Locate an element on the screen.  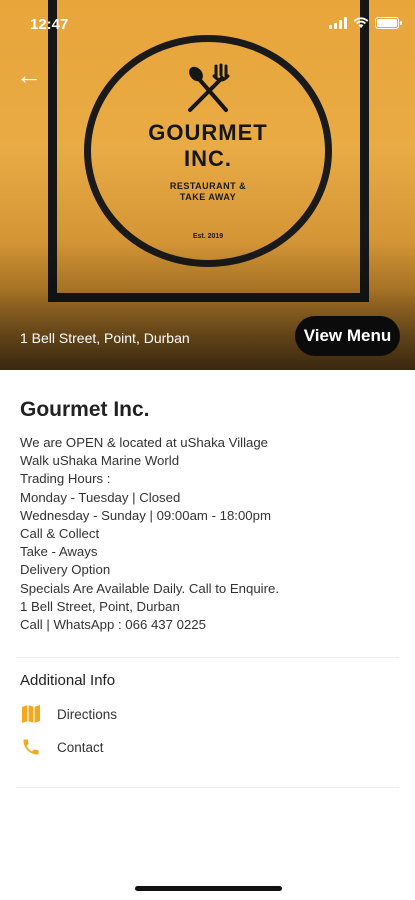
signal-icon is located at coordinates (338, 23).